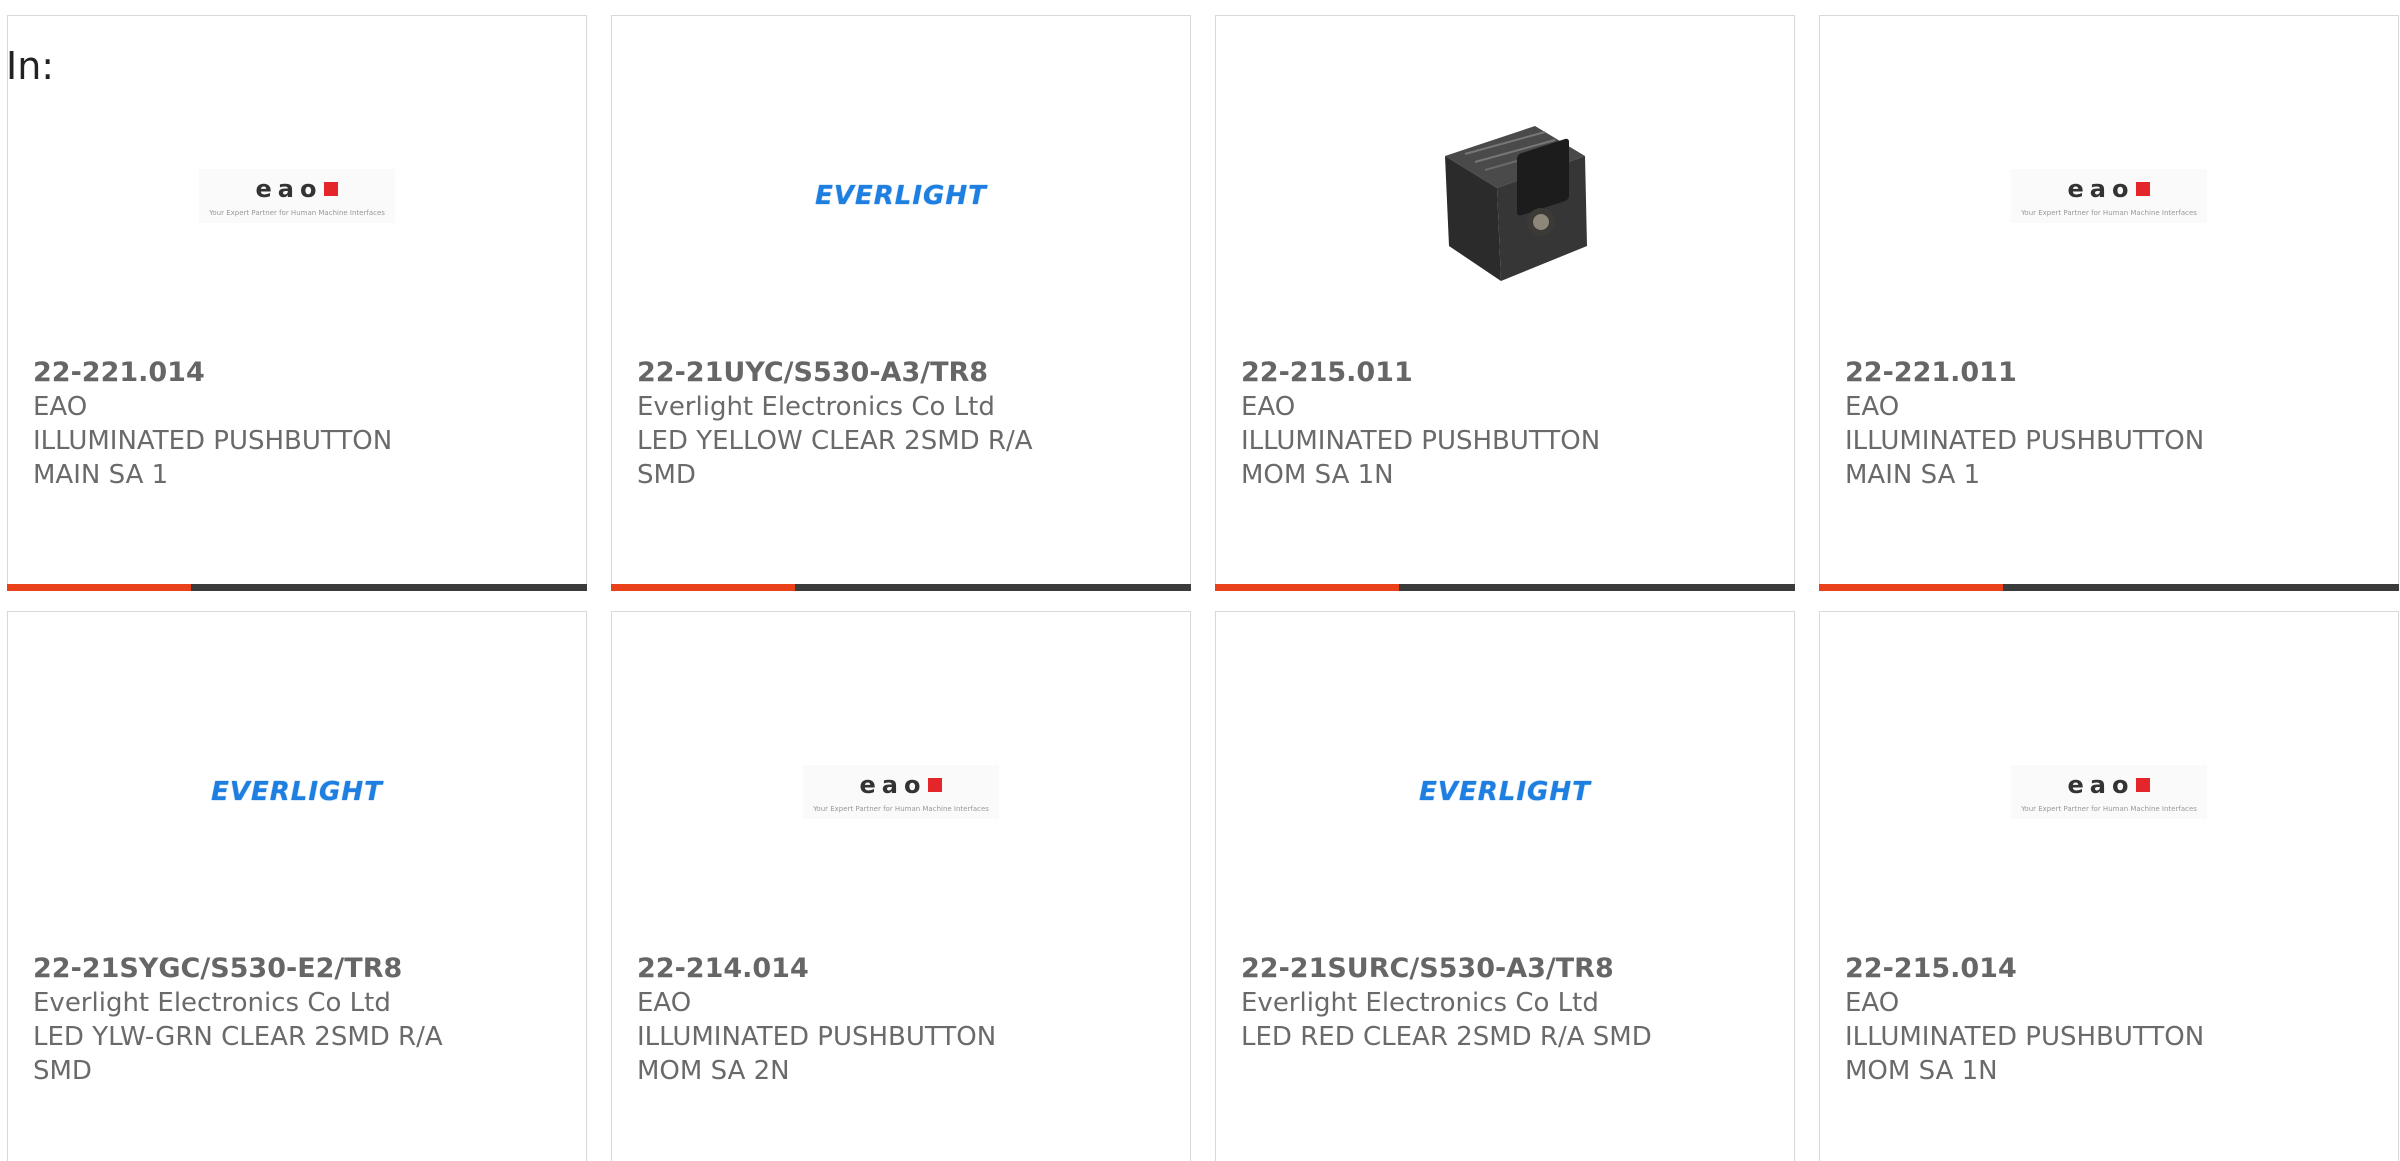 The image size is (2400, 1161). What do you see at coordinates (1446, 1037) in the screenshot?
I see `description-line-1: LED RED CLEAR 2SMD R/A SMD` at bounding box center [1446, 1037].